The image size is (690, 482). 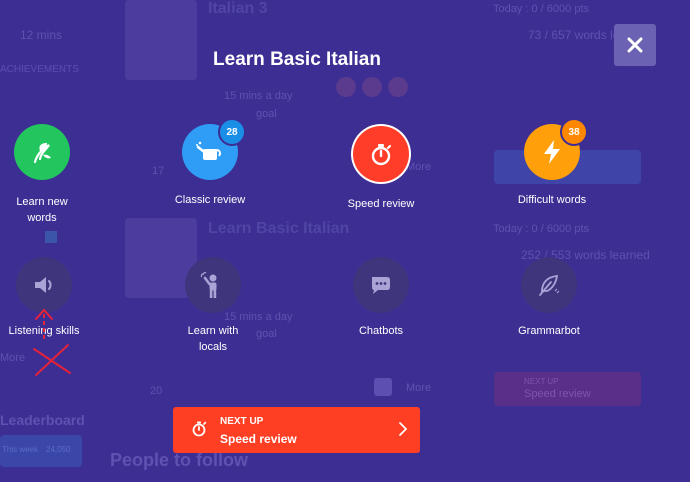 What do you see at coordinates (42, 420) in the screenshot?
I see `bg-leaderboard: Leaderboard` at bounding box center [42, 420].